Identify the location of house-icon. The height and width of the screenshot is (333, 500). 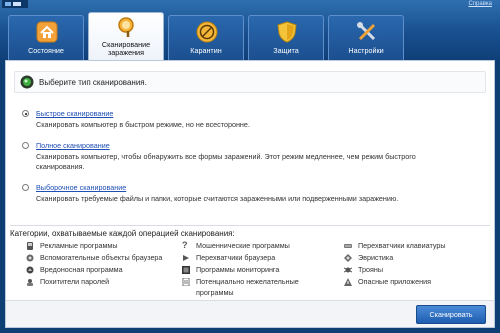
(47, 32).